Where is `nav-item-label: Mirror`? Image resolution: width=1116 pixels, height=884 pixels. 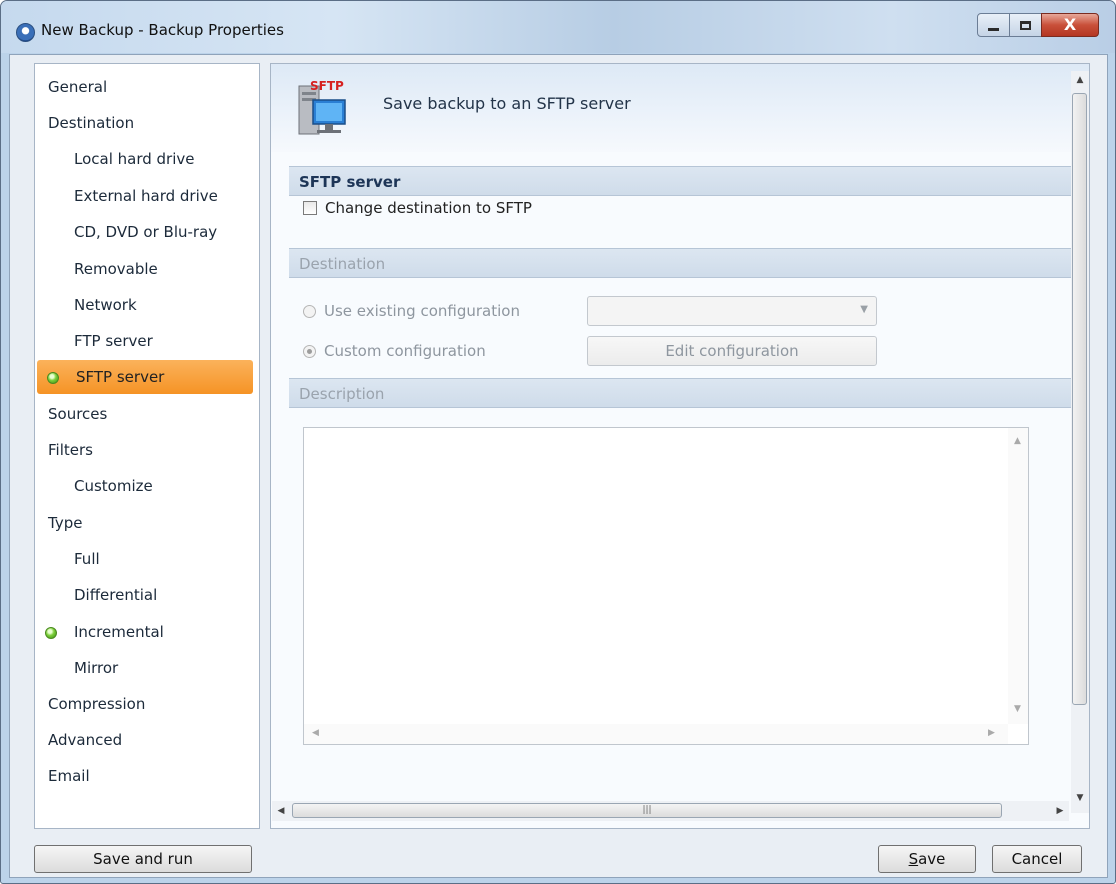 nav-item-label: Mirror is located at coordinates (96, 668).